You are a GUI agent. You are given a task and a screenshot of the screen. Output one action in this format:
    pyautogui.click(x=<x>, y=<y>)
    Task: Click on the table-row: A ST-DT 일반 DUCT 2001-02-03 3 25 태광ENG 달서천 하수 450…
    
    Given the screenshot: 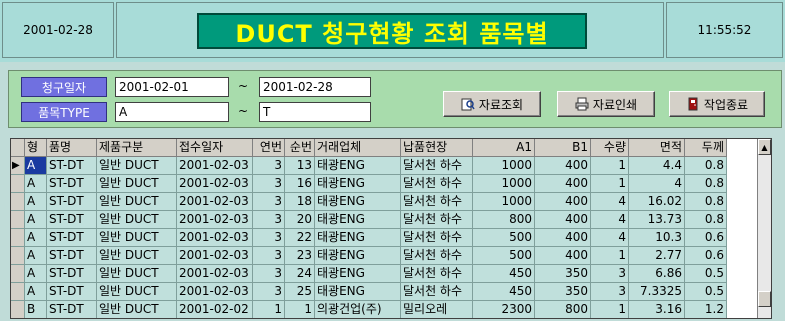 What is the action you would take?
    pyautogui.click(x=384, y=292)
    